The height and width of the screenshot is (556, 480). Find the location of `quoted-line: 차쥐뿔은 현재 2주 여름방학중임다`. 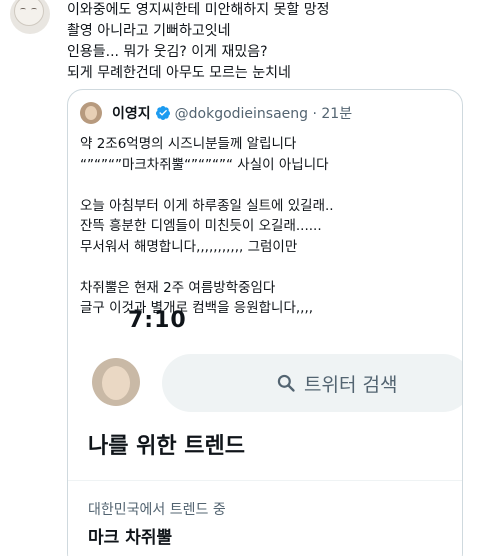

quoted-line: 차쥐뿔은 현재 2주 여름방학중임다 is located at coordinates (178, 287).